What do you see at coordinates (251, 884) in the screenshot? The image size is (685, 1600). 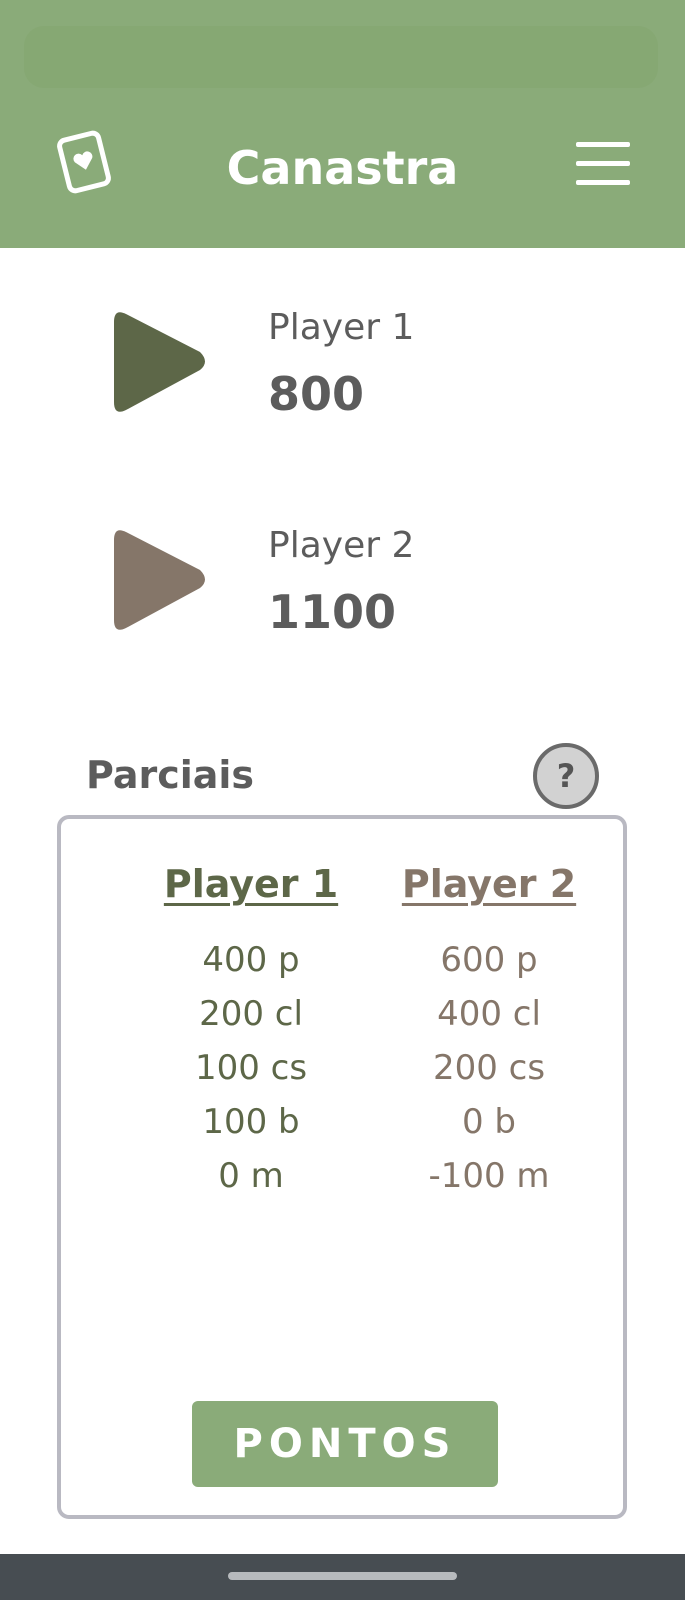 I see `partials-header-player-1: Player 1` at bounding box center [251, 884].